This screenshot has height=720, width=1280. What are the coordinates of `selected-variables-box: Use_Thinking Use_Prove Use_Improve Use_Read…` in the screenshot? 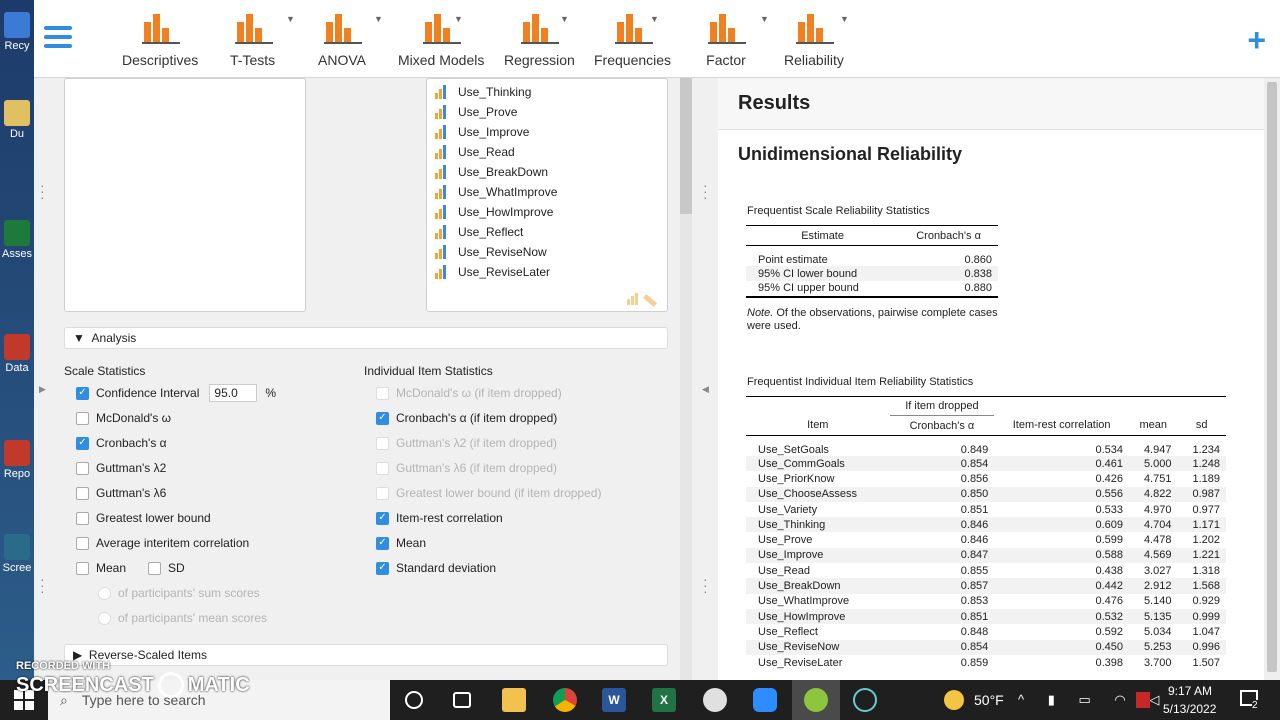 It's located at (547, 195).